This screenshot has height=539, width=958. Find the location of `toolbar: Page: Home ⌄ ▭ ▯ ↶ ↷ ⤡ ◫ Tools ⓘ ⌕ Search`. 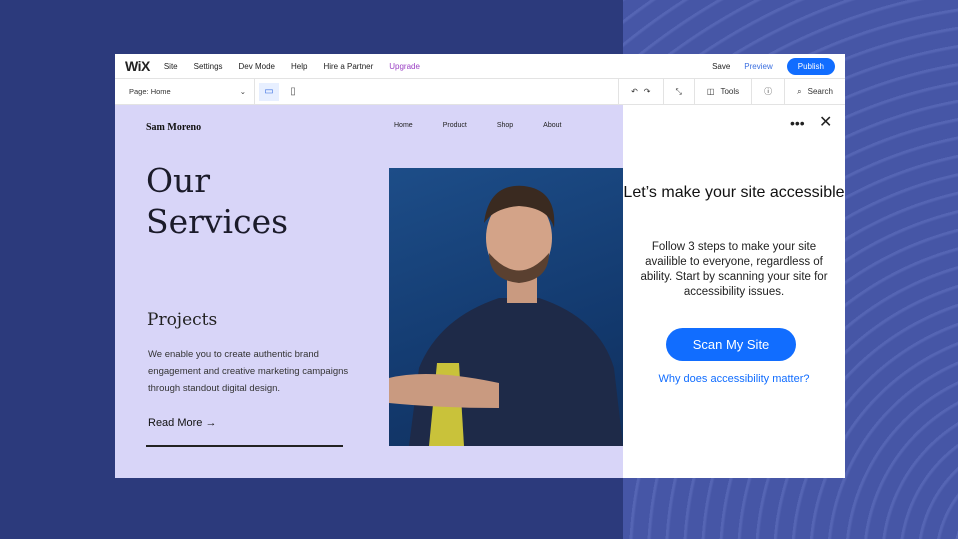

toolbar: Page: Home ⌄ ▭ ▯ ↶ ↷ ⤡ ◫ Tools ⓘ ⌕ Search is located at coordinates (480, 92).